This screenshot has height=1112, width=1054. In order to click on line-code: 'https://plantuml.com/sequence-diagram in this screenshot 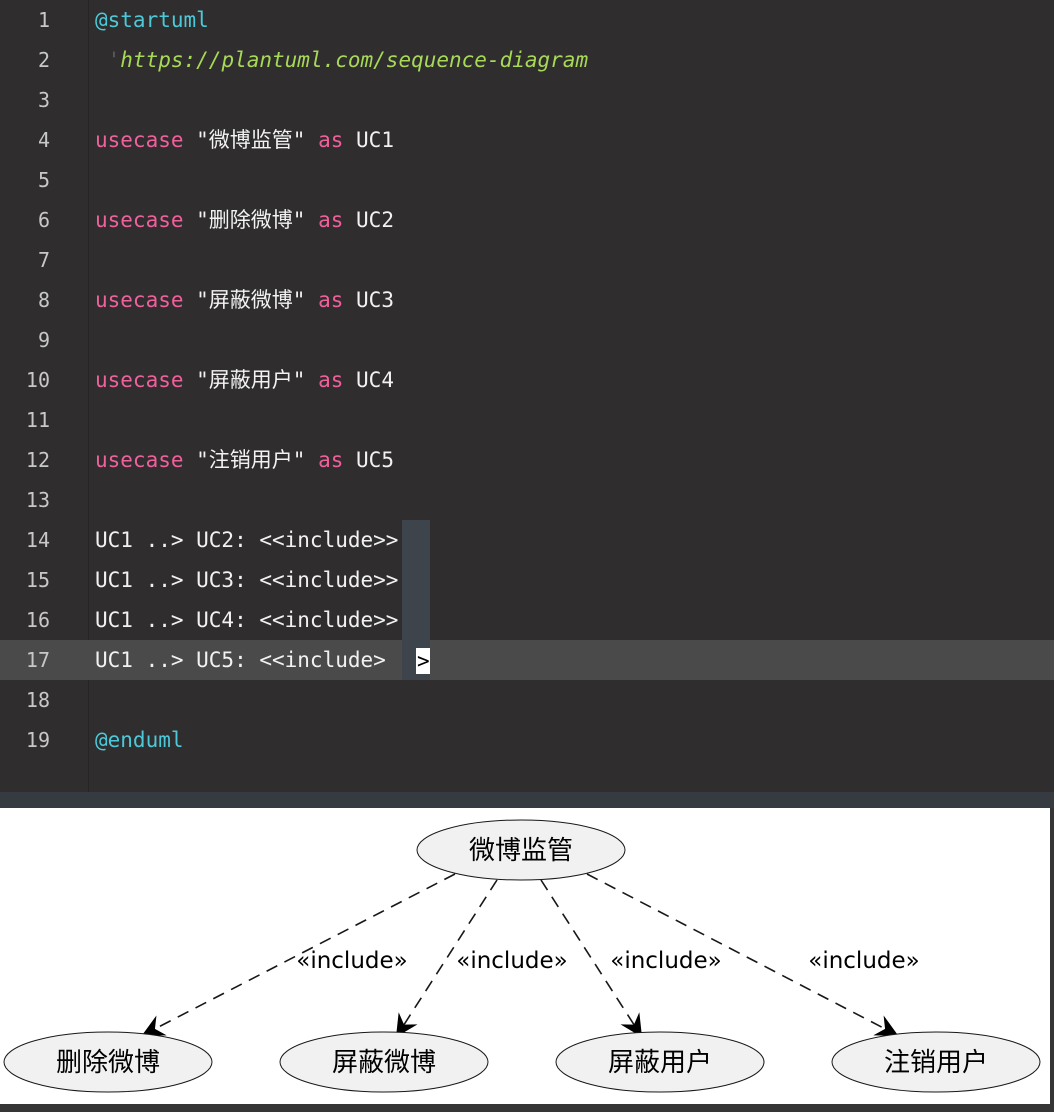, I will do `click(341, 60)`.